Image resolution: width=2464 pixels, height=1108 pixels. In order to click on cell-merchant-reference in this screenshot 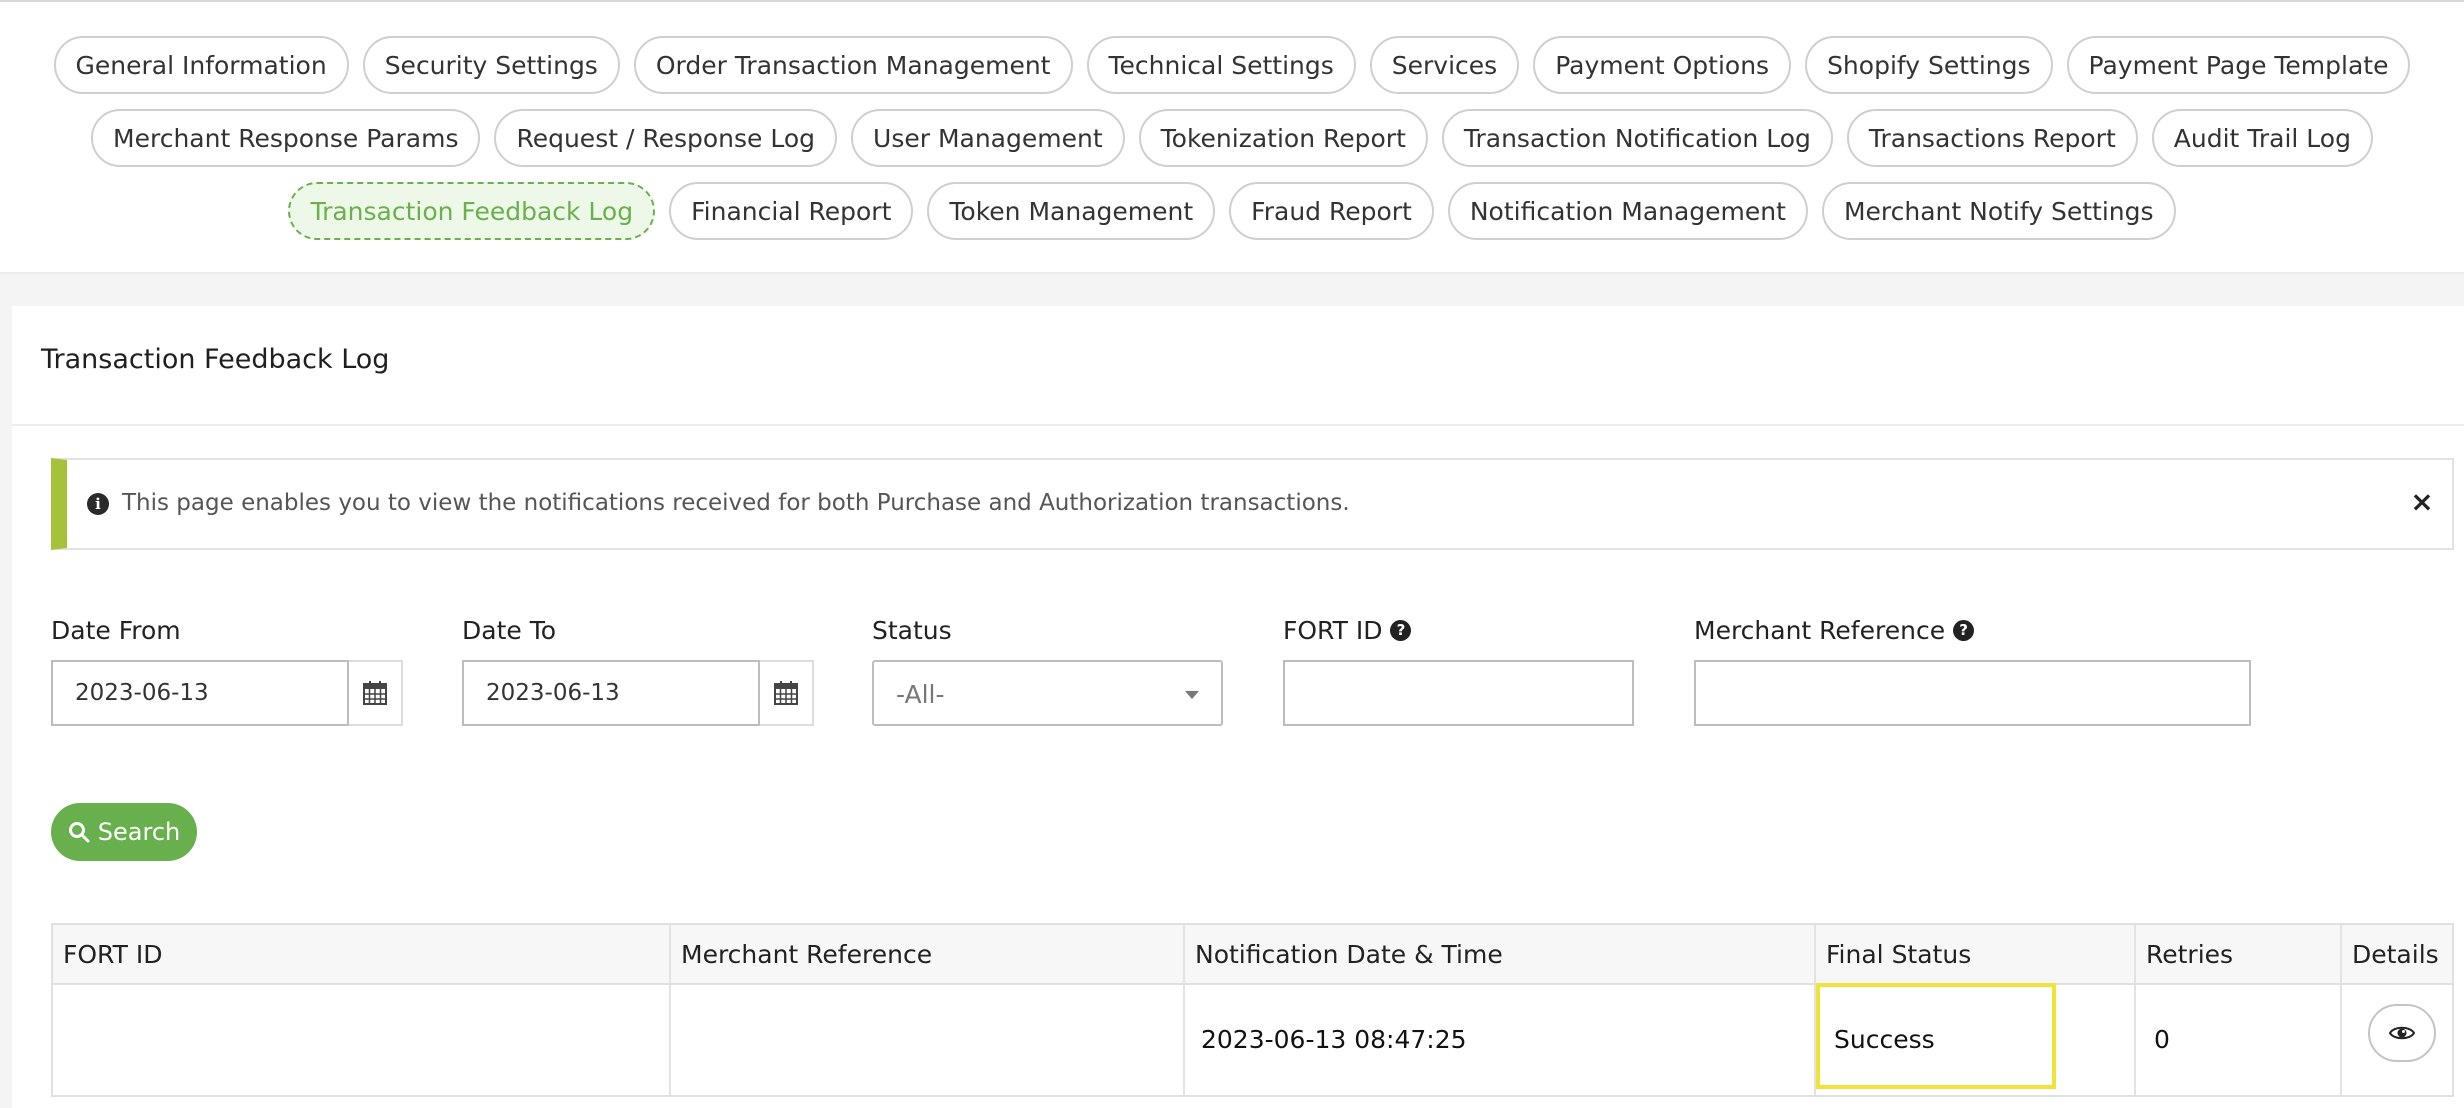, I will do `click(928, 1040)`.